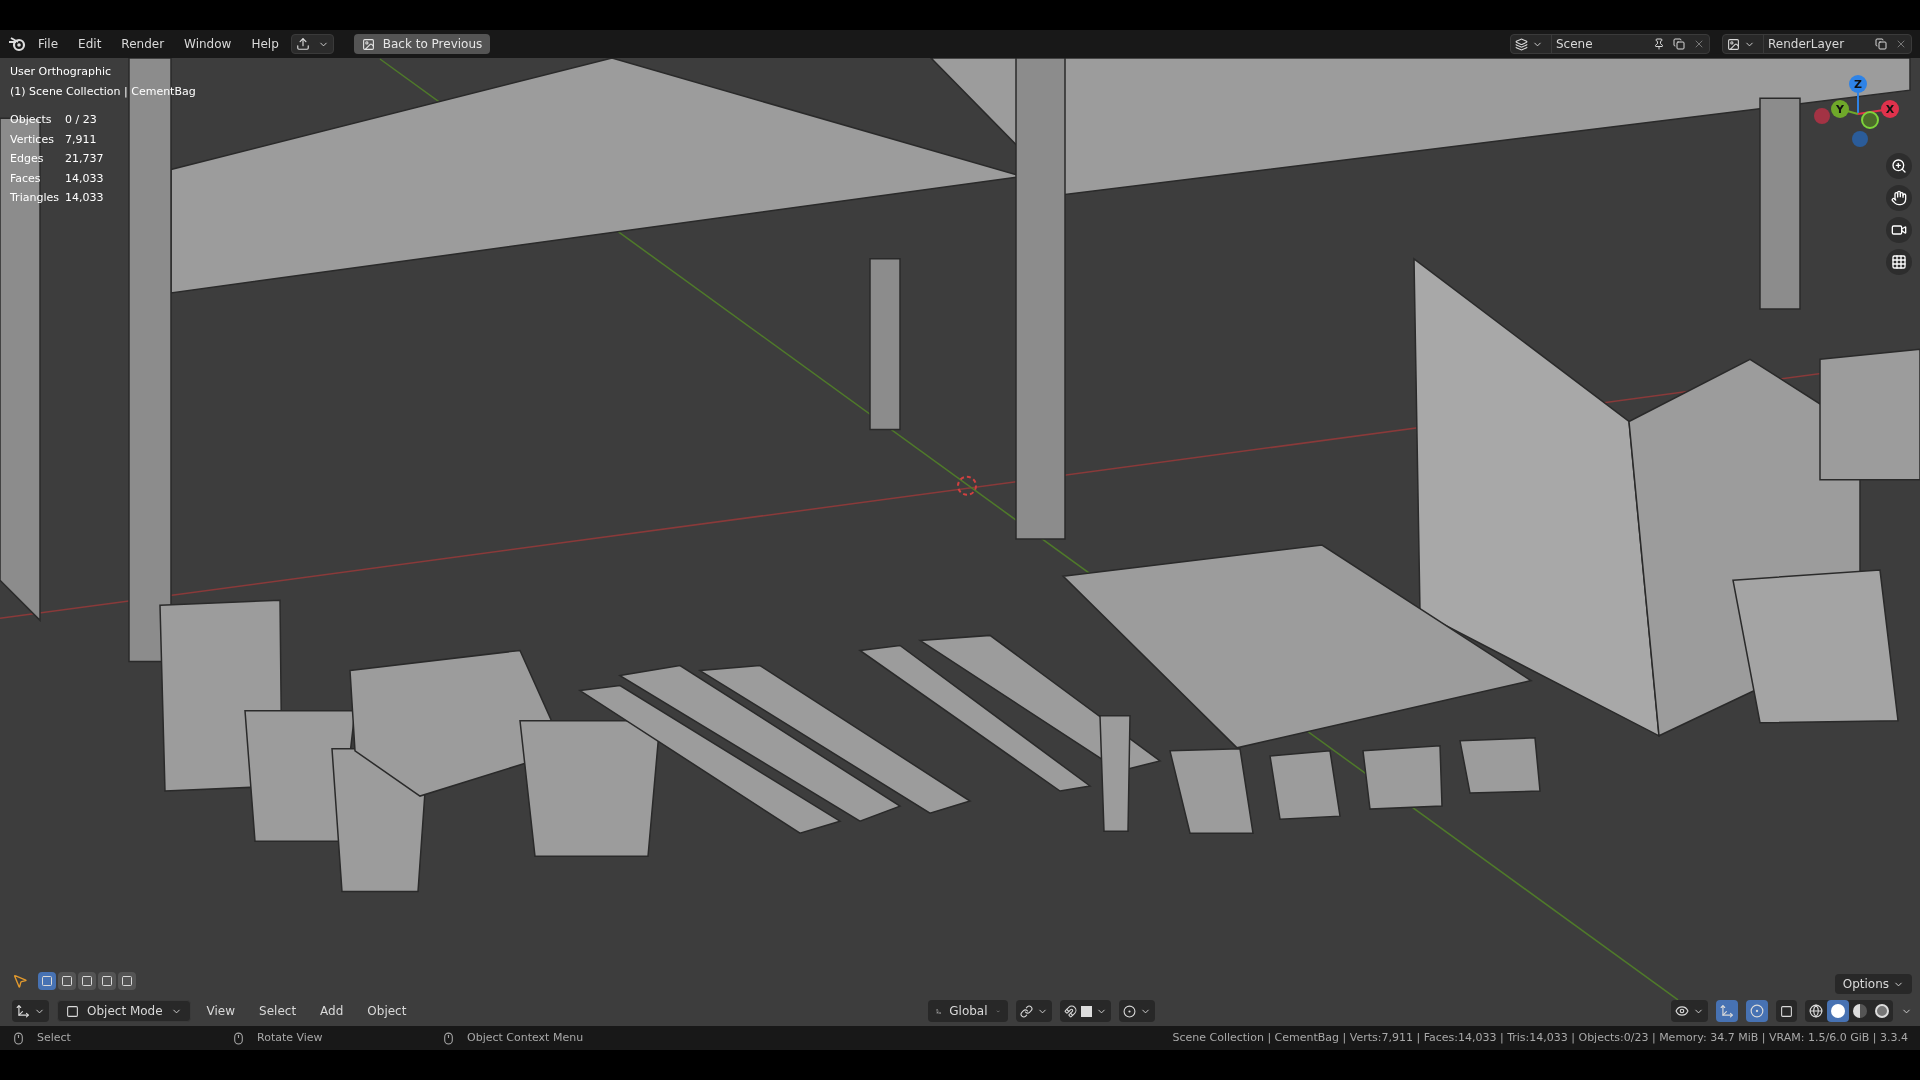 The height and width of the screenshot is (1080, 1920). Describe the element at coordinates (1899, 230) in the screenshot. I see `camera-icon` at that location.